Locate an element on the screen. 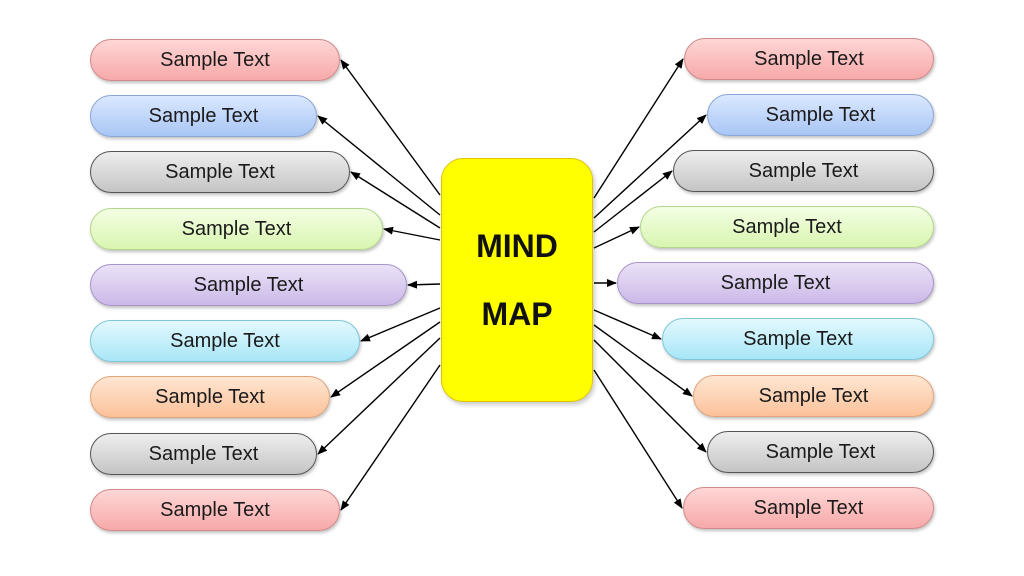 The height and width of the screenshot is (576, 1024). central-topic-line-2: MAP is located at coordinates (517, 314).